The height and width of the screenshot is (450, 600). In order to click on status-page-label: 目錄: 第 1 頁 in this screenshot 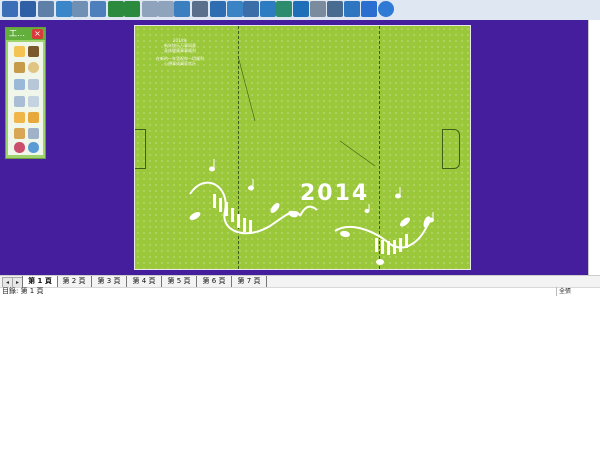, I will do `click(23, 291)`.